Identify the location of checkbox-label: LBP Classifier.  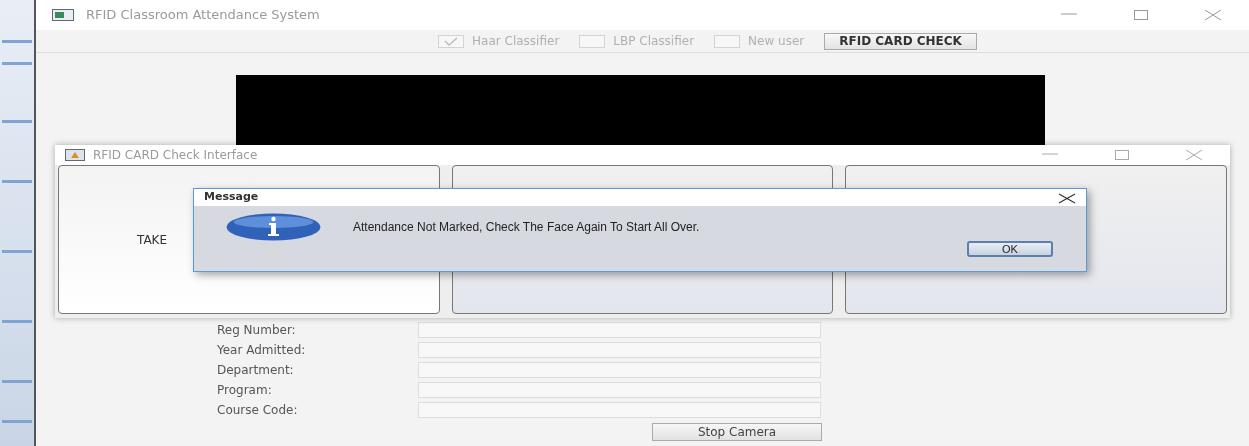
(654, 41).